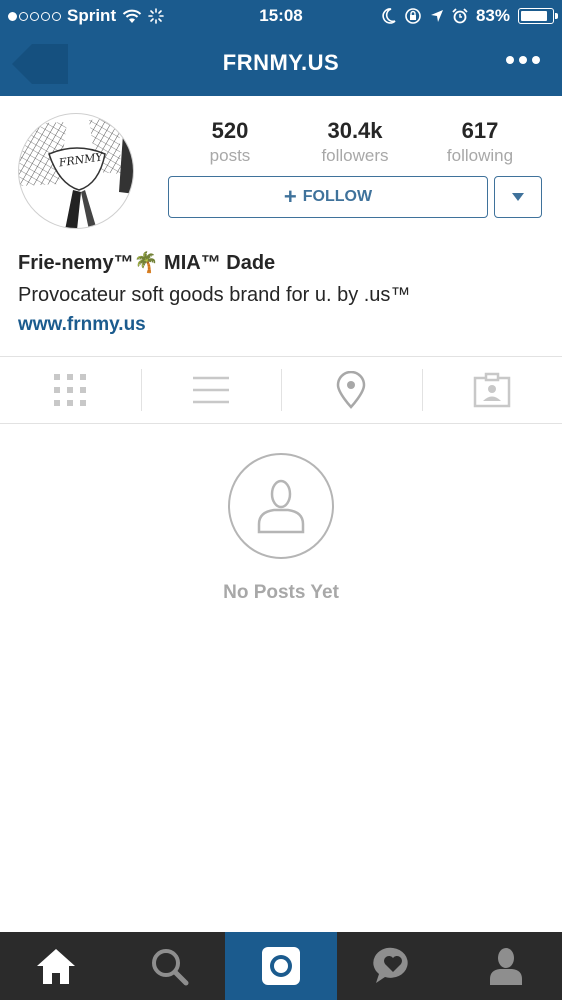 Image resolution: width=562 pixels, height=1000 pixels. What do you see at coordinates (492, 15) in the screenshot?
I see `battery-percent: 83%` at bounding box center [492, 15].